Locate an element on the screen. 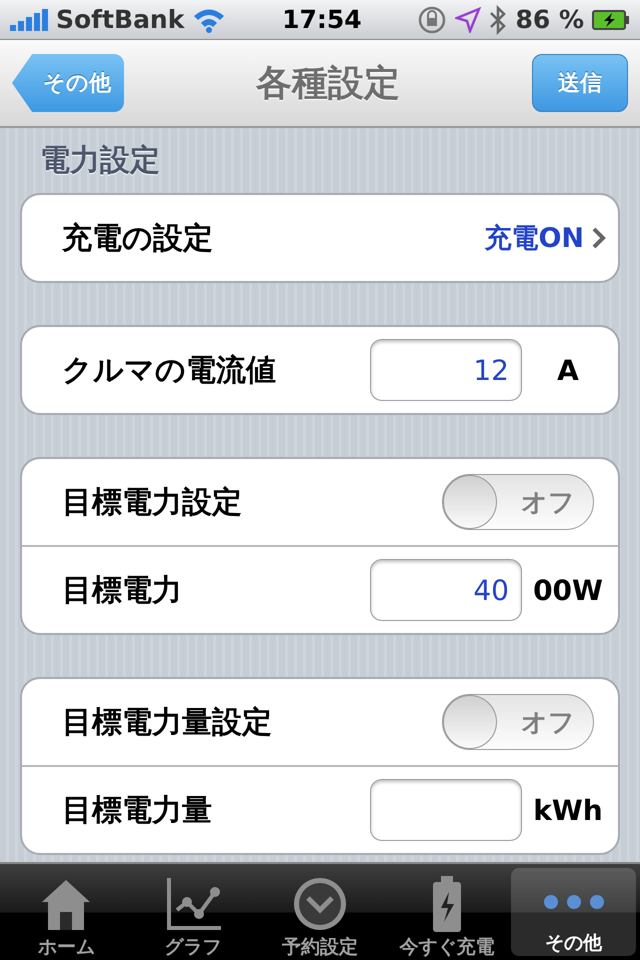  tab-label: その他 is located at coordinates (573, 943).